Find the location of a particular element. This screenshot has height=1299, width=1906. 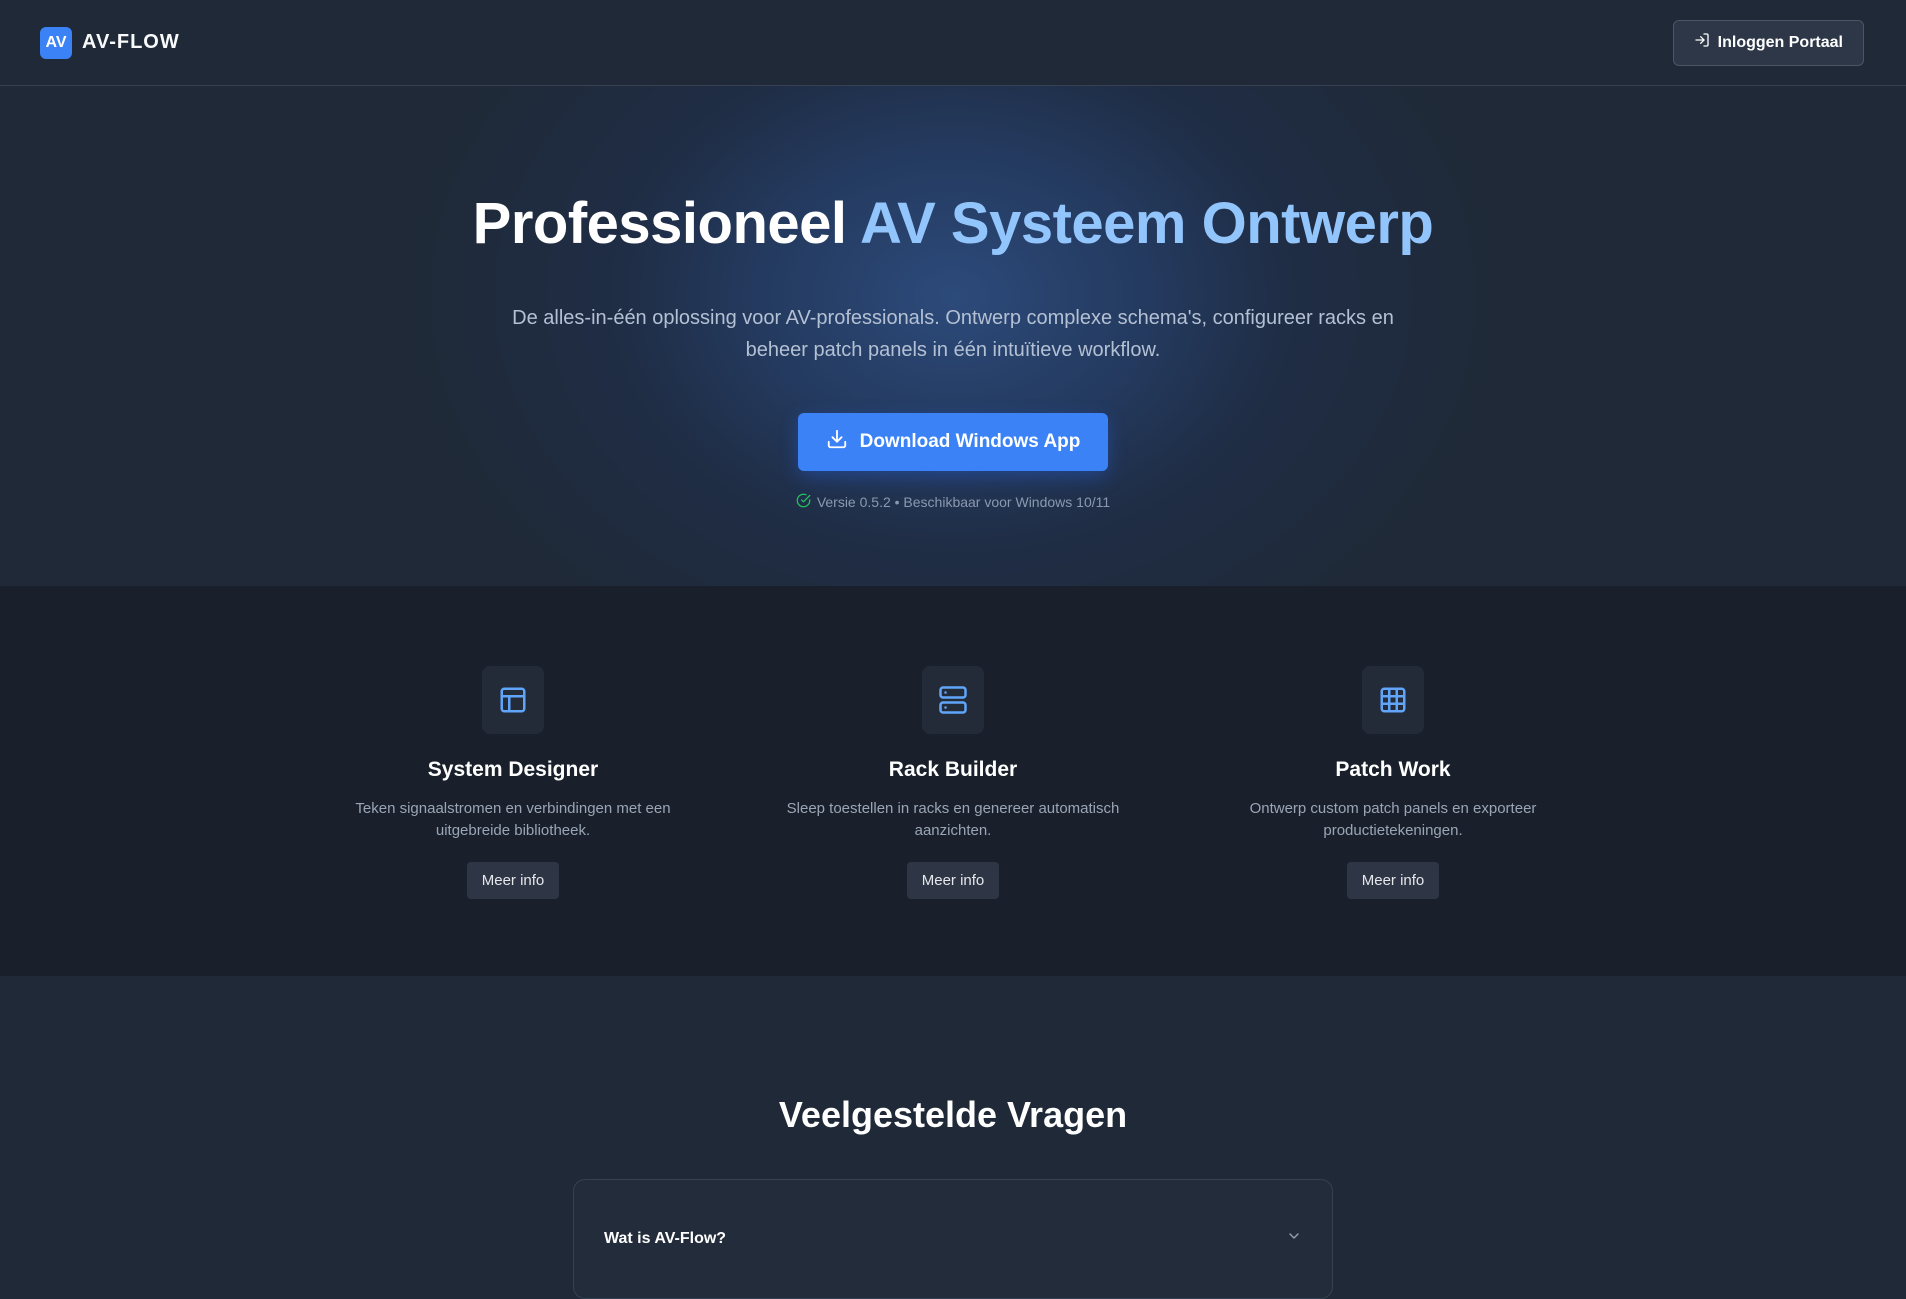

check-circle-icon is located at coordinates (803, 502).